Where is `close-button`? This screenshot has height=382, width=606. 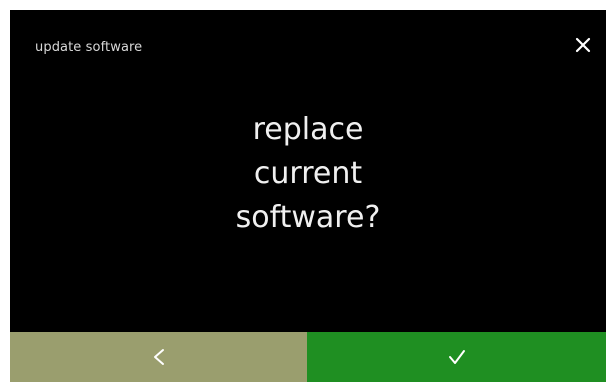
close-button is located at coordinates (583, 45).